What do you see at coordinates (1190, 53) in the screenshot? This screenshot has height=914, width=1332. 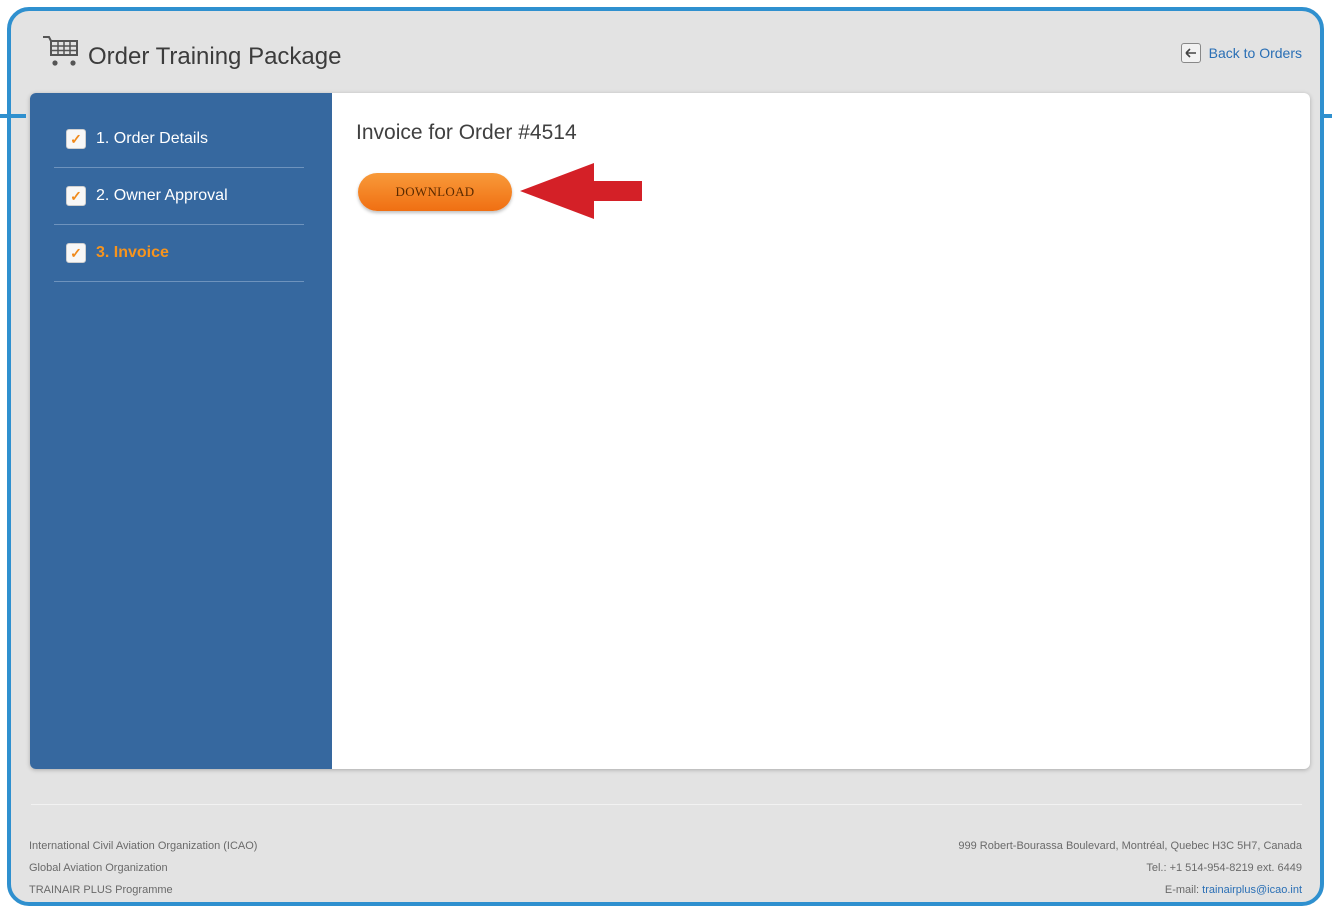 I see `arrow-left-icon` at bounding box center [1190, 53].